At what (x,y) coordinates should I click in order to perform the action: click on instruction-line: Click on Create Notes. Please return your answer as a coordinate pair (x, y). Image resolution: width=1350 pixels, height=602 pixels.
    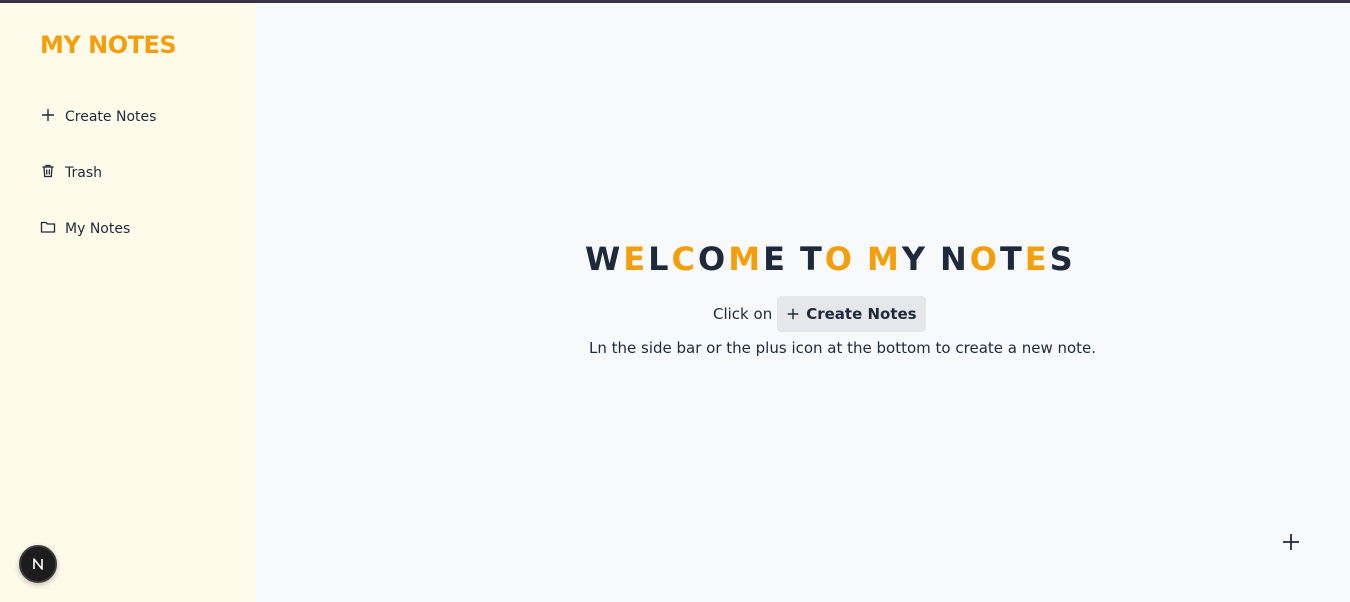
    Looking at the image, I should click on (819, 314).